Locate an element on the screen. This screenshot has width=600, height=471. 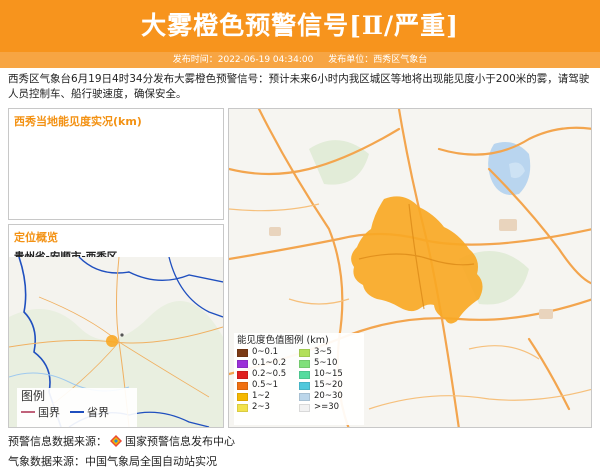
map-legend: 图例 国界 省界 is located at coordinates (77, 407).